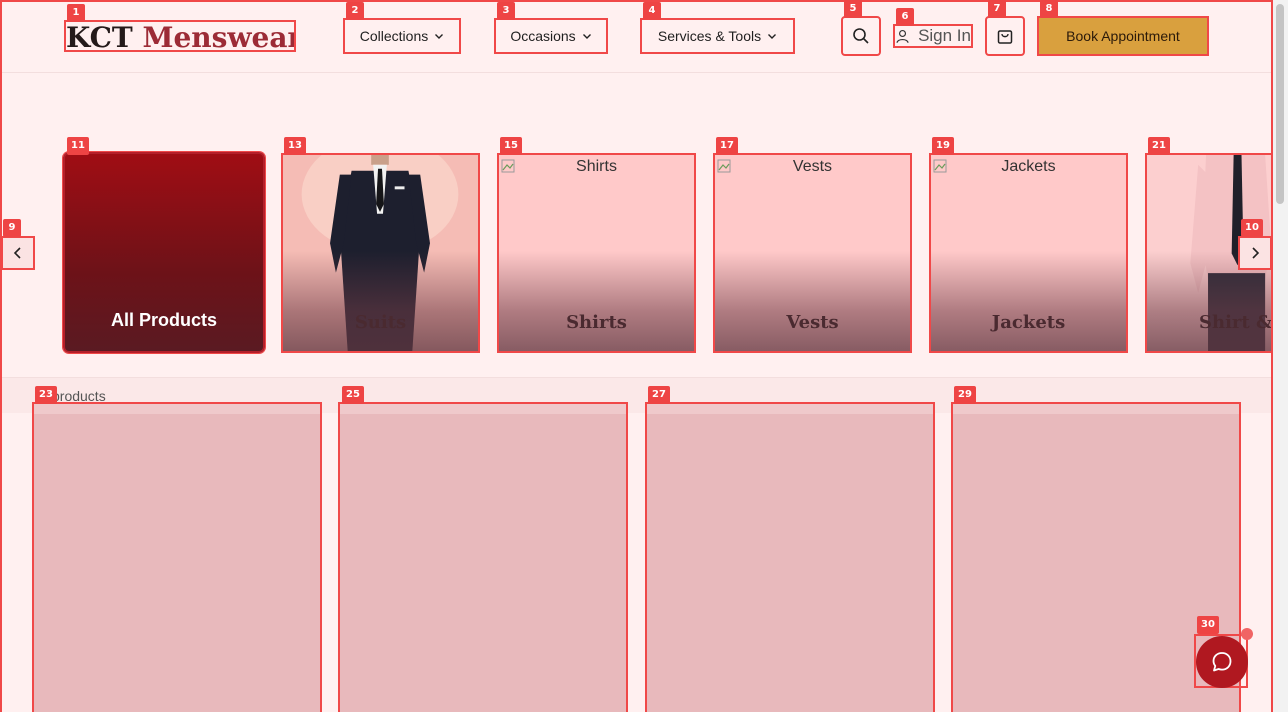  I want to click on image-alt-text: Jackets, so click(1028, 167).